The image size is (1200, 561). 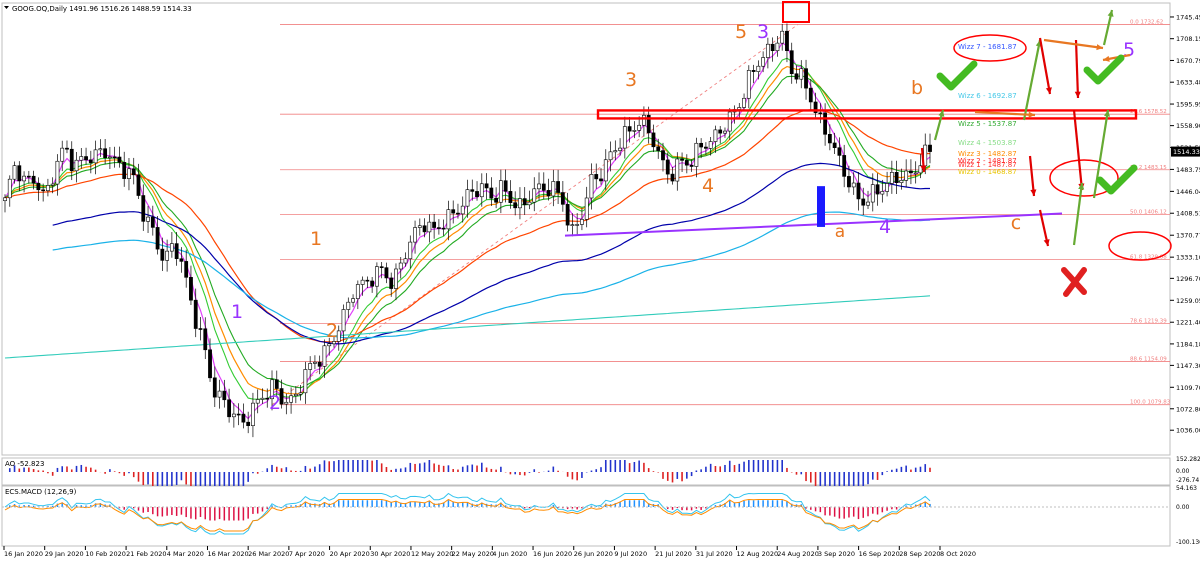 I want to click on wave-label: 2, so click(x=332, y=331).